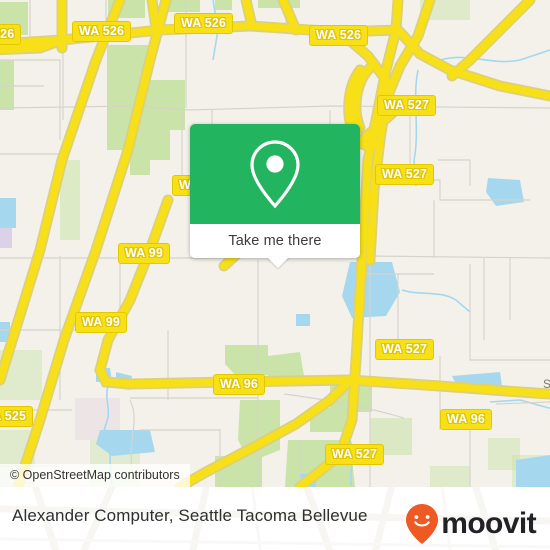  I want to click on moovit-logo: moovit, so click(471, 524).